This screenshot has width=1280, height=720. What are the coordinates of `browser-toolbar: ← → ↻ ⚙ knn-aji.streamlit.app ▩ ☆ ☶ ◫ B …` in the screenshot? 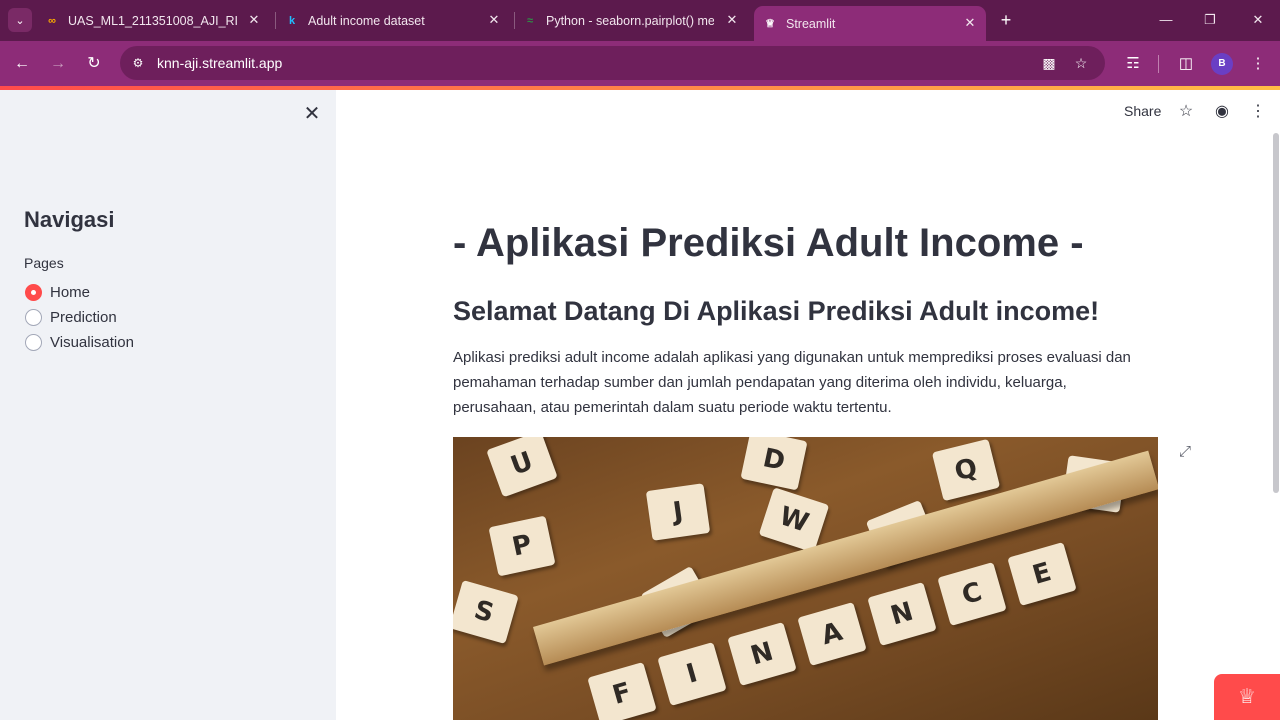 It's located at (640, 63).